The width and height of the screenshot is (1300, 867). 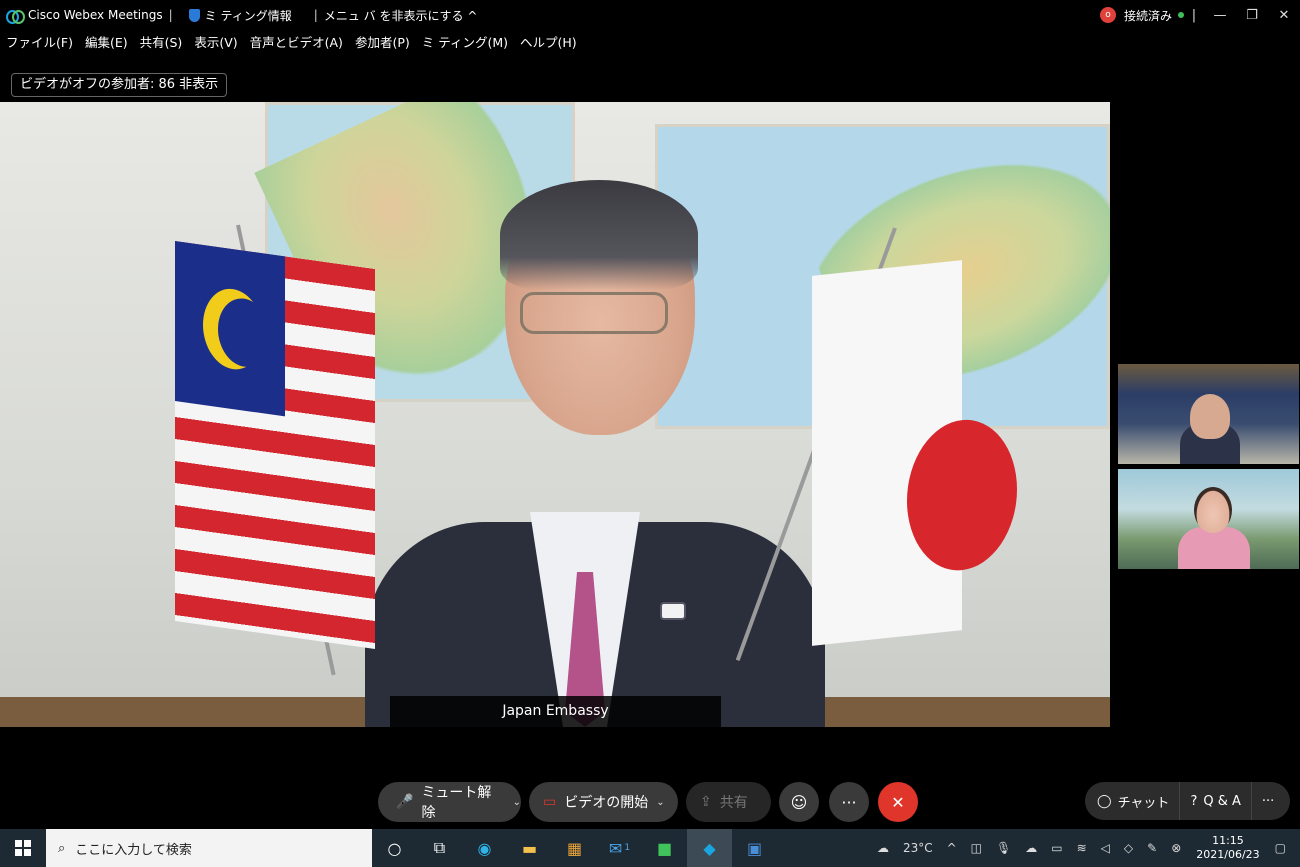 I want to click on recording-icon: o, so click(x=1107, y=15).